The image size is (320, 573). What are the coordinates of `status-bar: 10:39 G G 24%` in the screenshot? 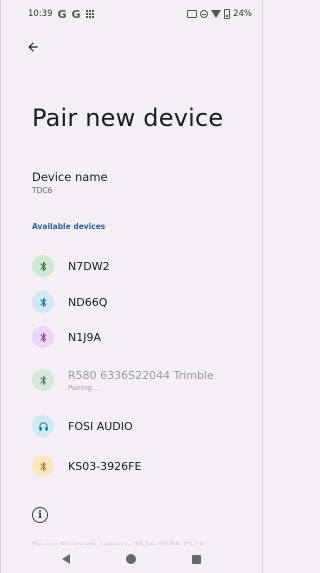 It's located at (131, 14).